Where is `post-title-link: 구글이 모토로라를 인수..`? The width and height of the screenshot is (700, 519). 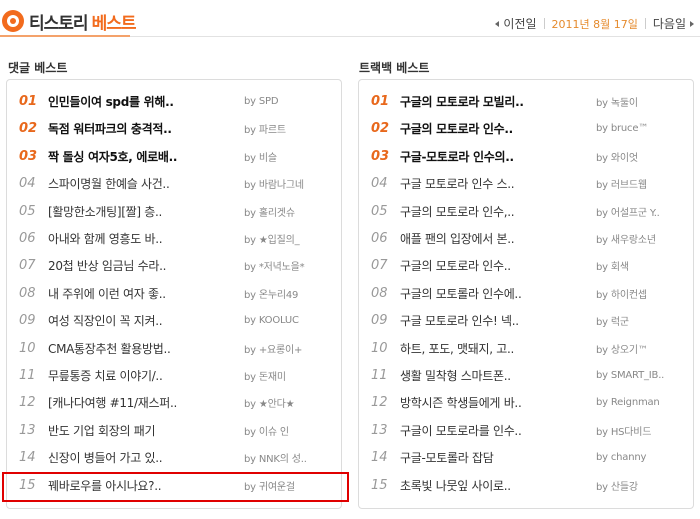 post-title-link: 구글이 모토로라를 인수.. is located at coordinates (461, 430).